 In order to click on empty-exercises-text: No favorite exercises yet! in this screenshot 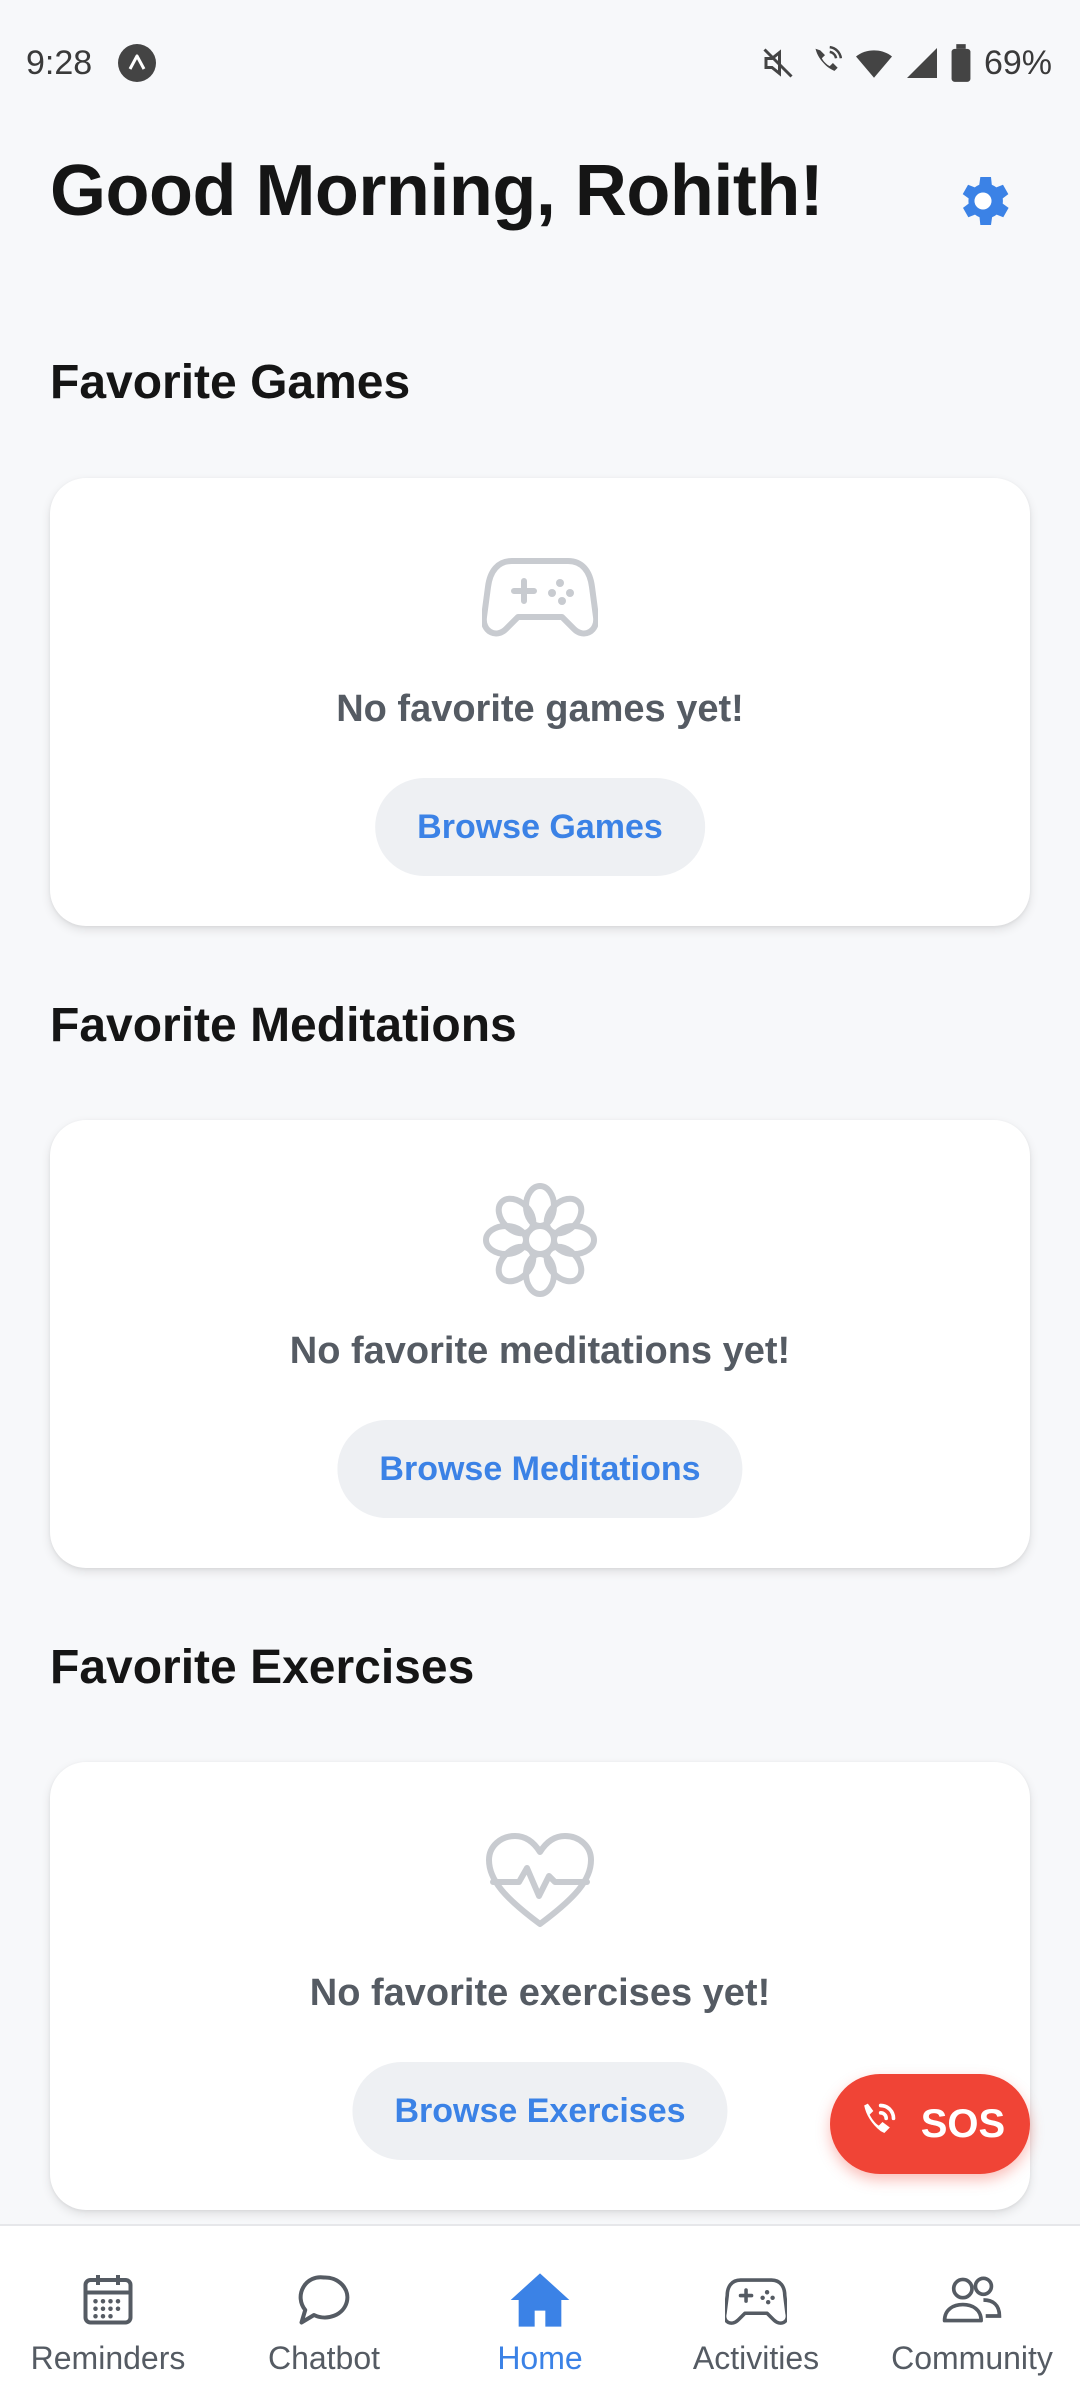, I will do `click(540, 1993)`.